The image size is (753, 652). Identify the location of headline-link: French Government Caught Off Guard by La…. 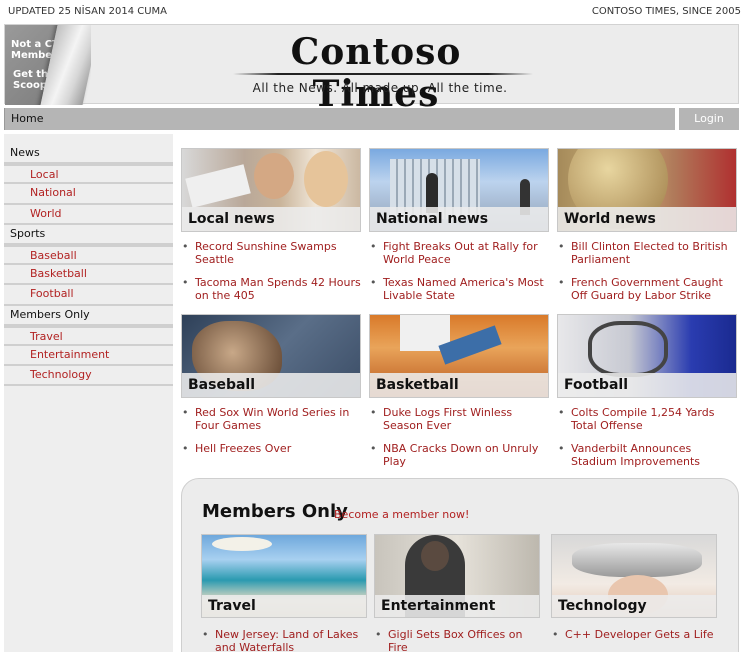
(647, 289).